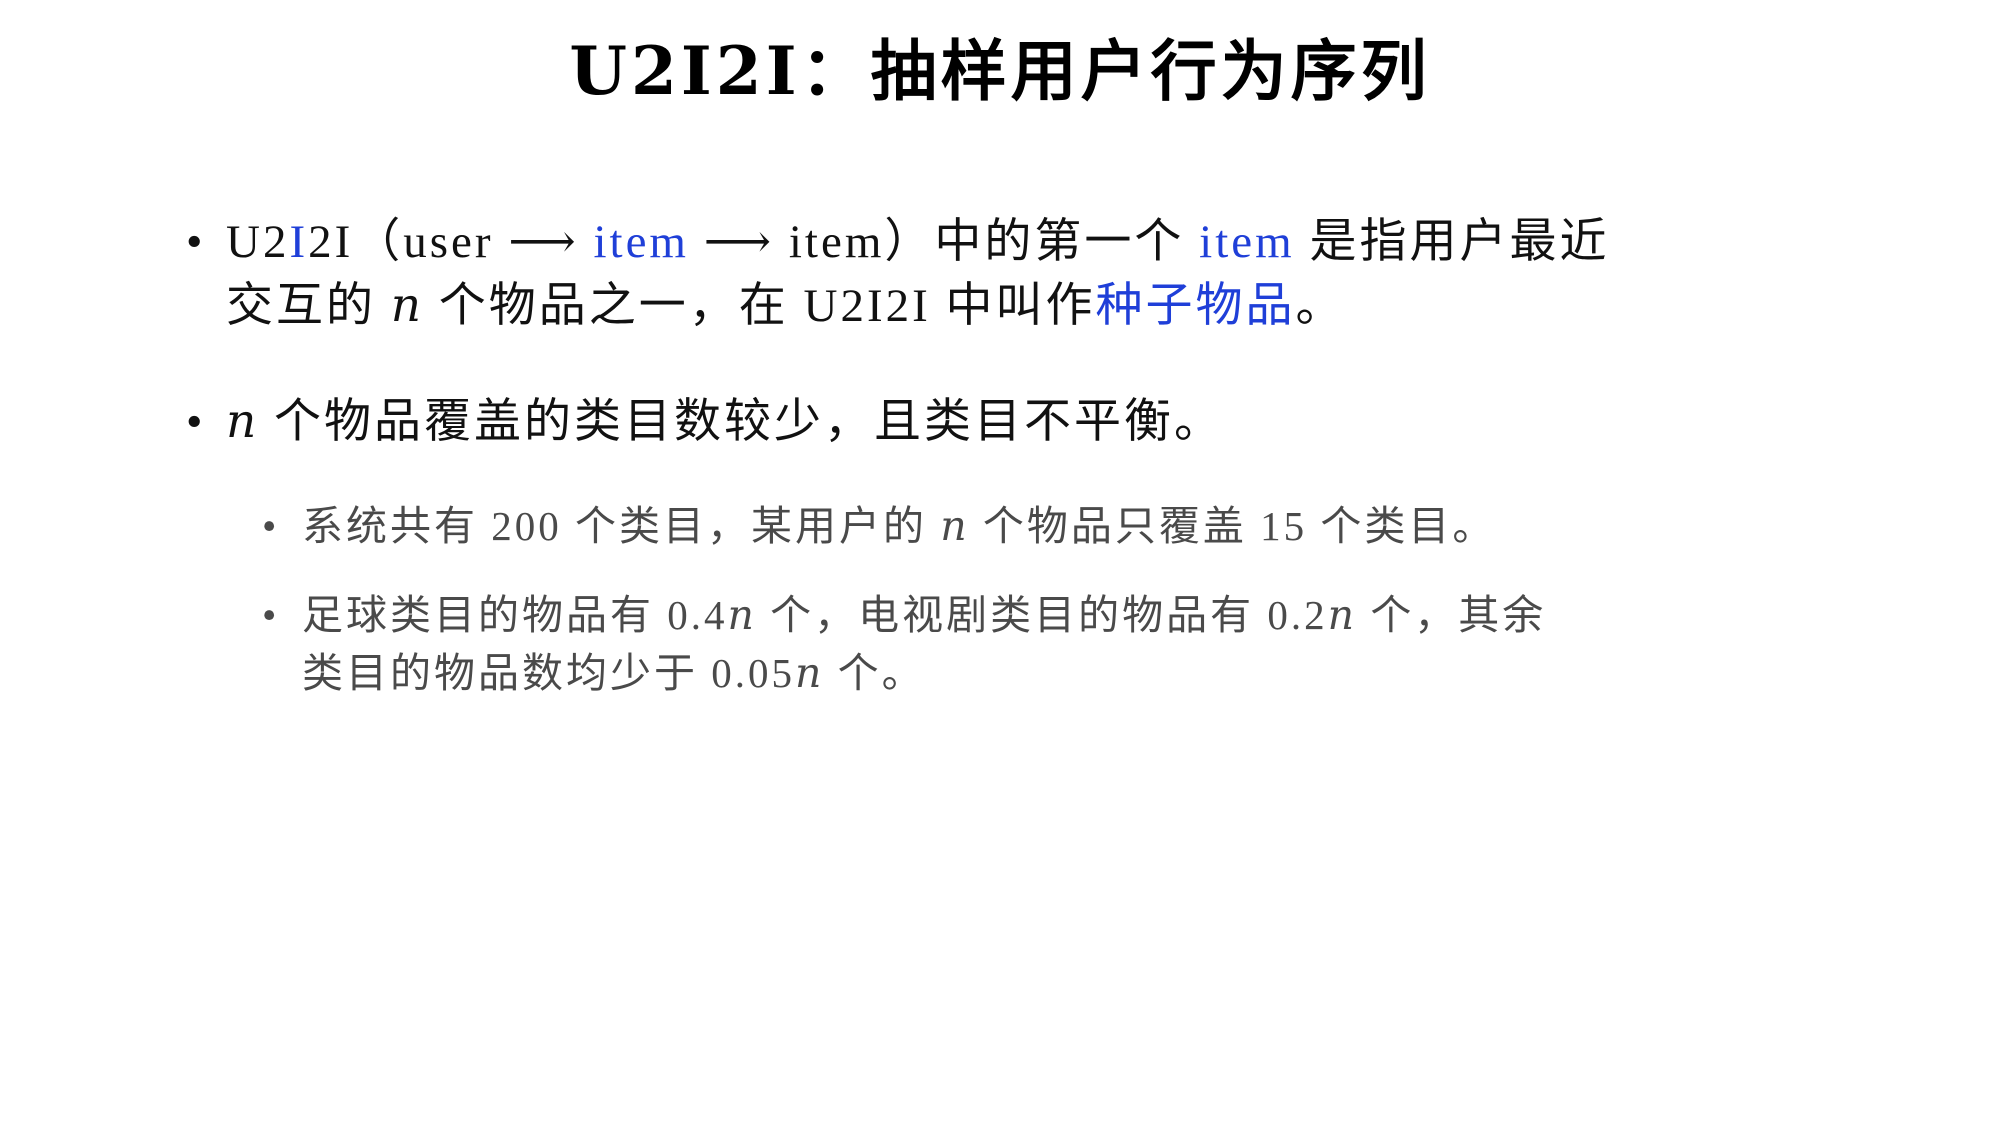 This screenshot has height=1125, width=2000. What do you see at coordinates (451, 242) in the screenshot?
I see `text: 2I（user ⟶` at bounding box center [451, 242].